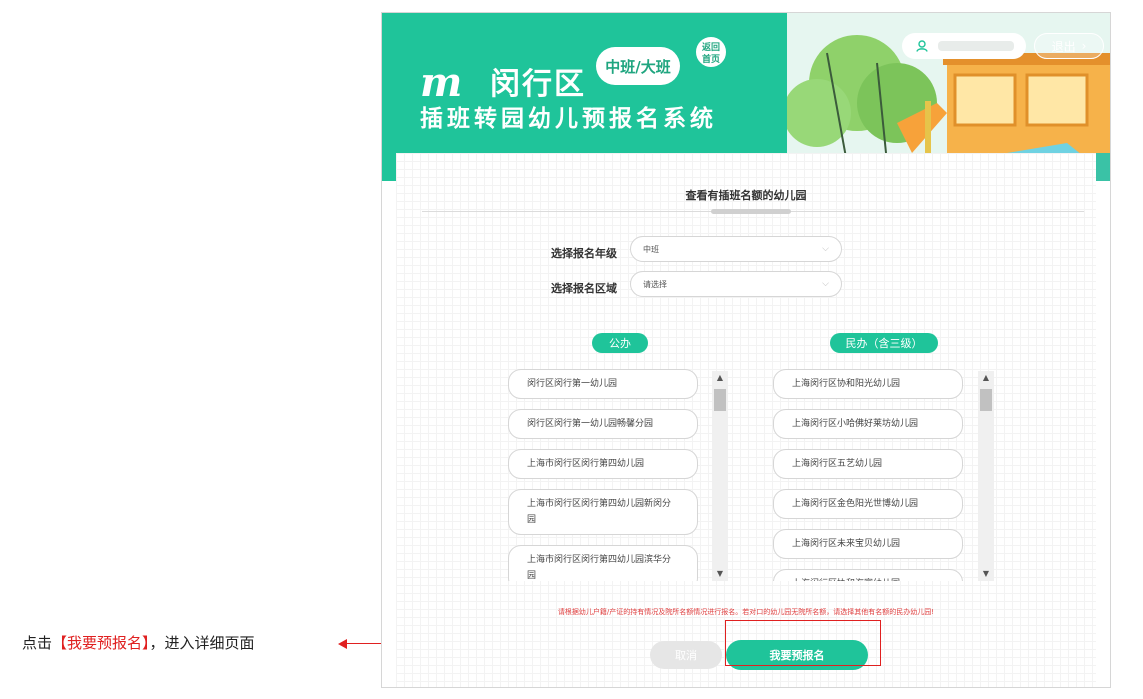 This screenshot has height=699, width=1143. I want to click on instruction-note: 点击【我要预报名】，进入详细页面, so click(138, 642).